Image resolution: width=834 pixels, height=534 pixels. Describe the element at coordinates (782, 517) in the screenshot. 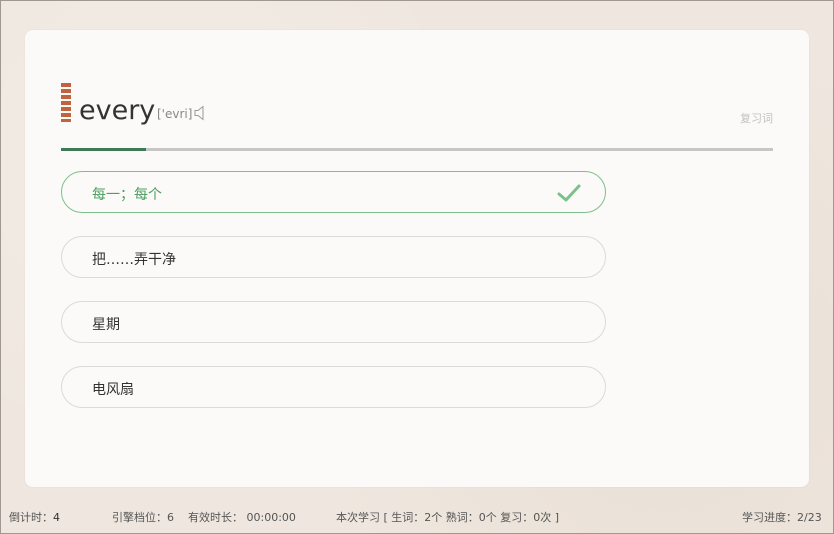

I see `study-progress: 学习进度：2/23` at that location.